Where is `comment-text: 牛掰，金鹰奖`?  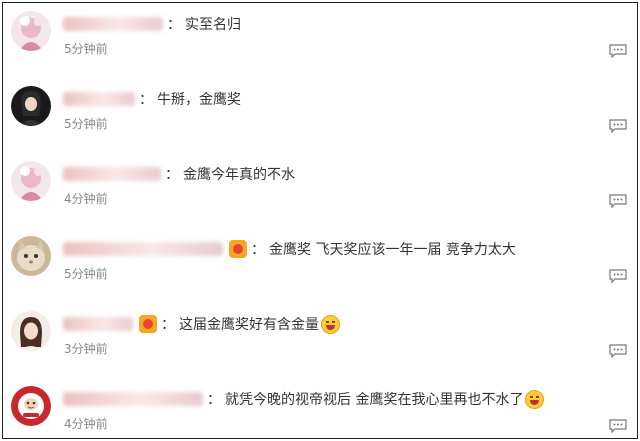 comment-text: 牛掰，金鹰奖 is located at coordinates (199, 100).